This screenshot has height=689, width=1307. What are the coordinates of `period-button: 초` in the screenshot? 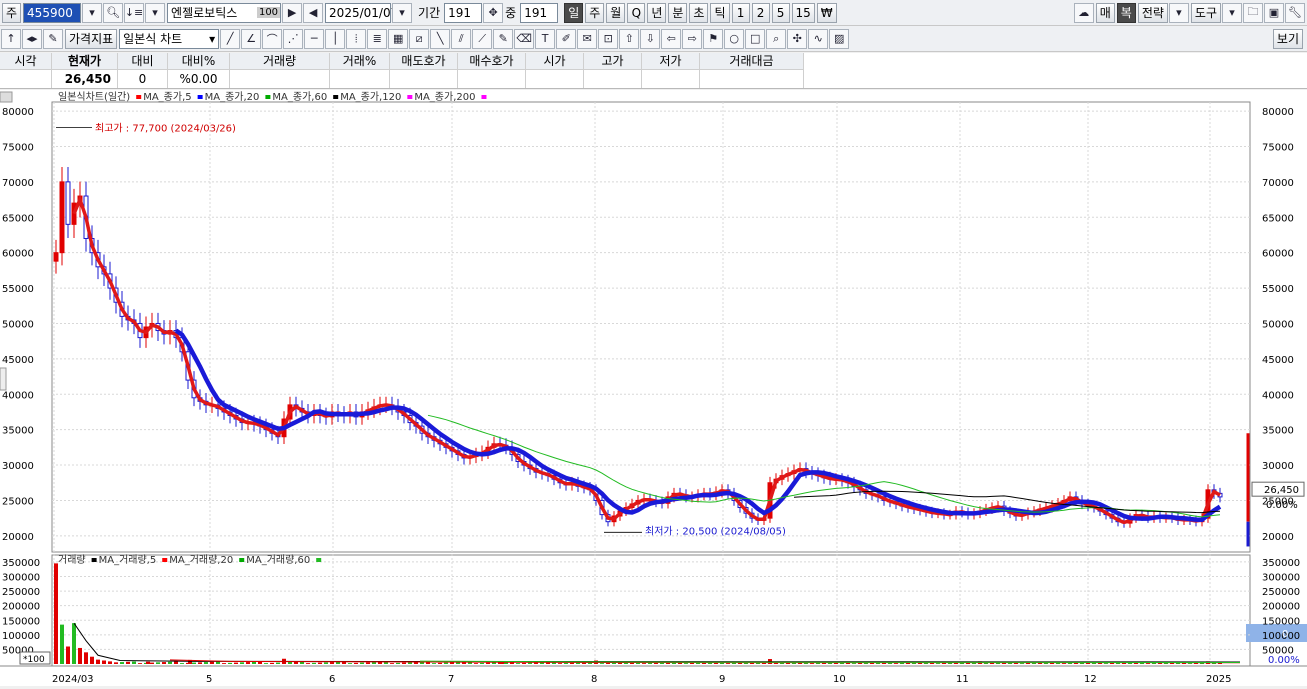 It's located at (699, 12).